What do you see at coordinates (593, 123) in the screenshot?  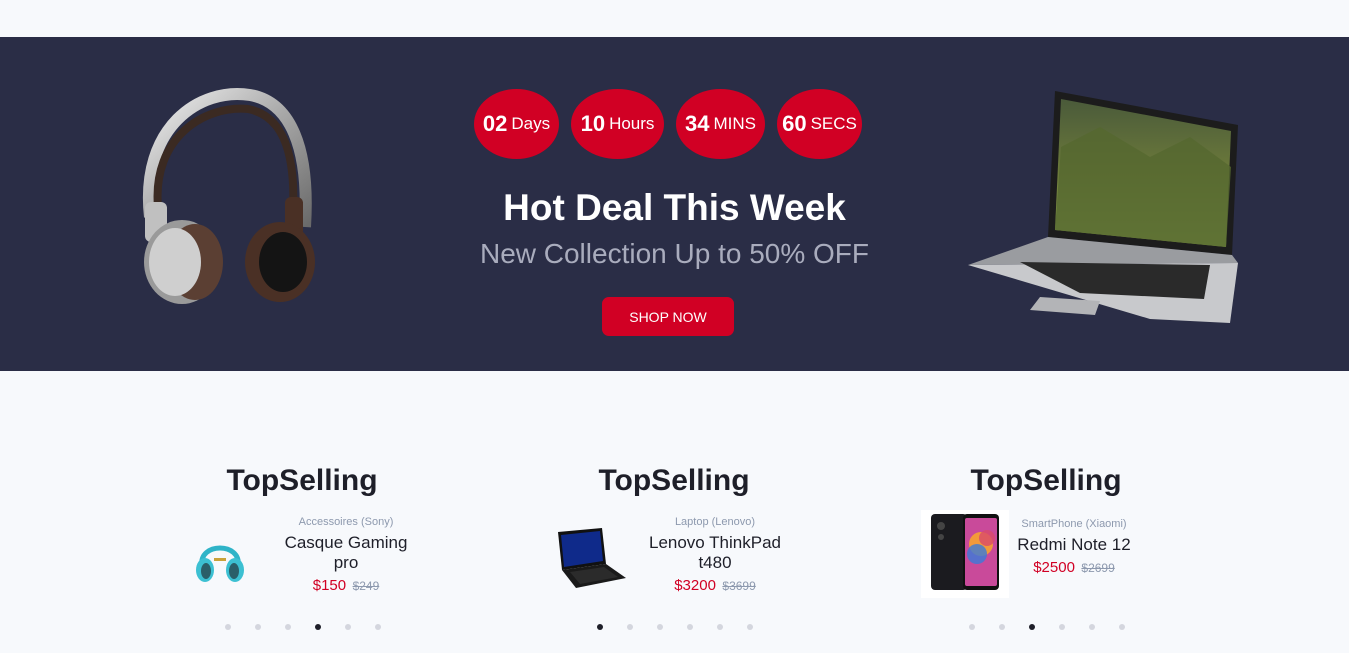 I see `countdown-hours-value: 10` at bounding box center [593, 123].